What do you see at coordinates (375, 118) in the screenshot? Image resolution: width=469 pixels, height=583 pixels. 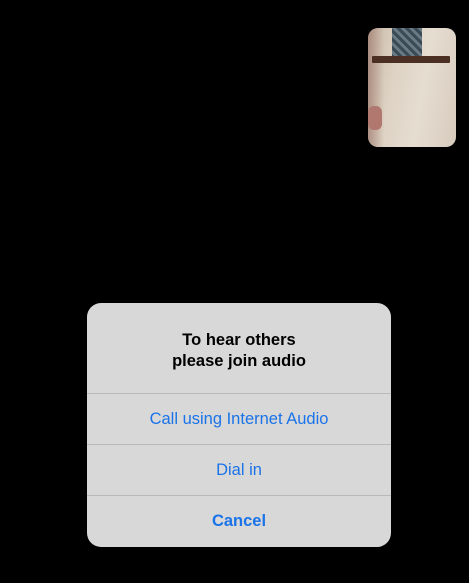 I see `video-object` at bounding box center [375, 118].